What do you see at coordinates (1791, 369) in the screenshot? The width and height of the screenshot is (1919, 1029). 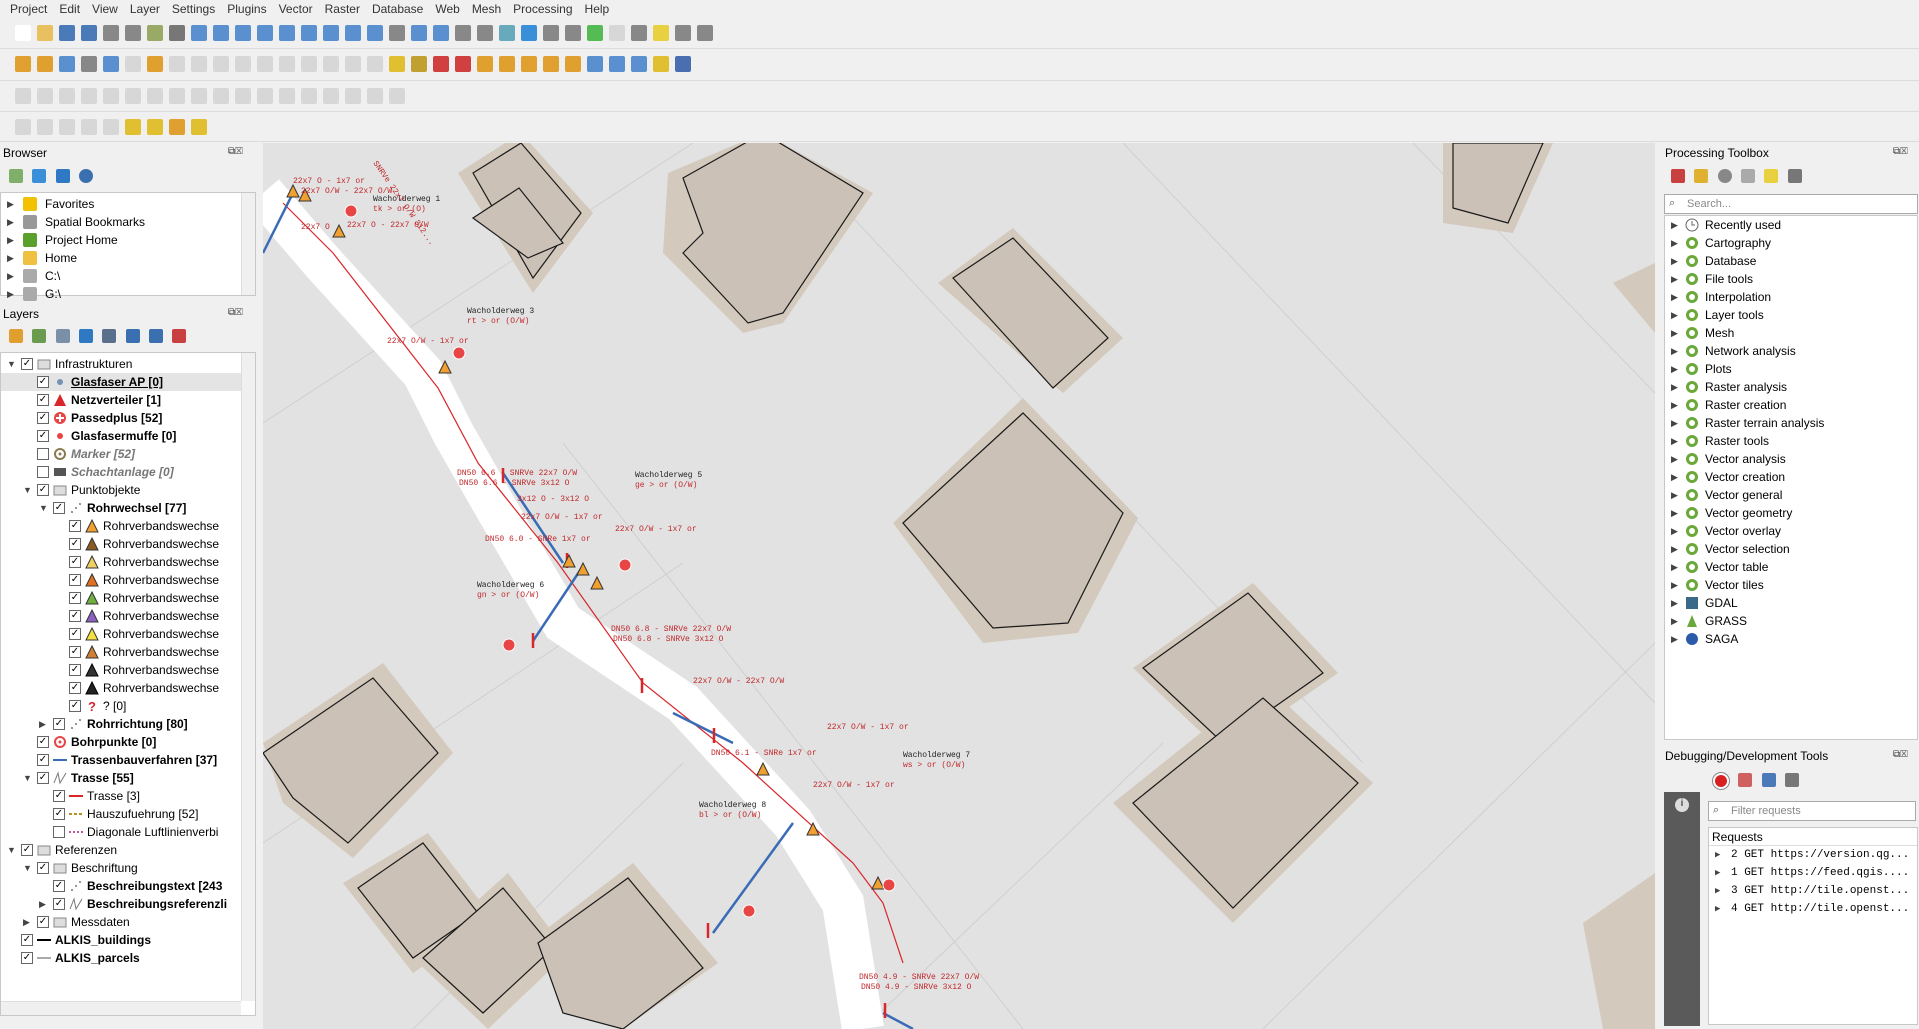 I see `processing-provider-item: ▶ Plots` at bounding box center [1791, 369].